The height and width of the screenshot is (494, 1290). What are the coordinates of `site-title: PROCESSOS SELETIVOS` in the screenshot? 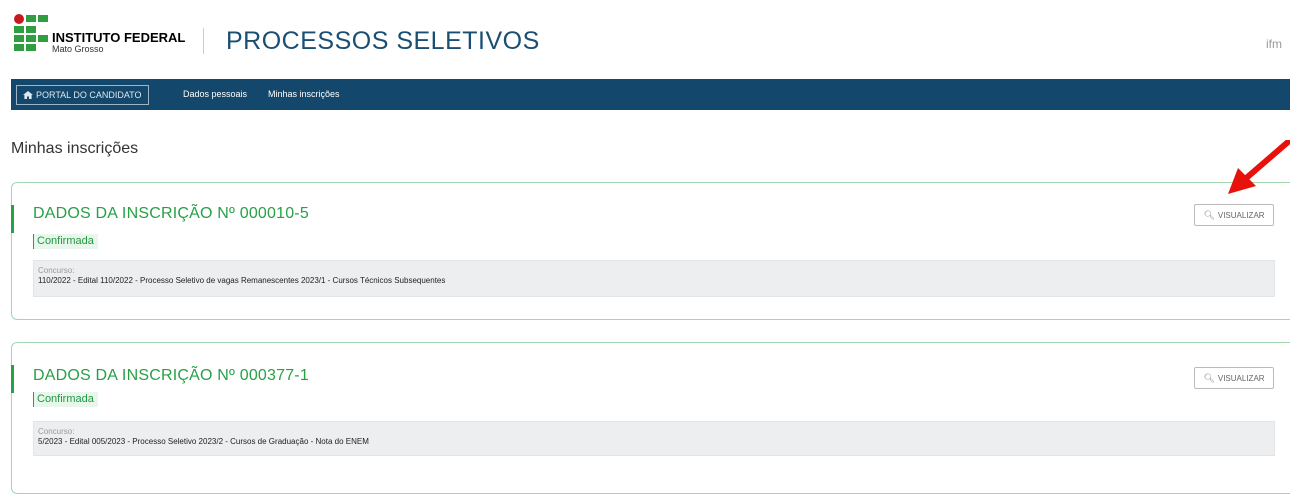 It's located at (383, 41).